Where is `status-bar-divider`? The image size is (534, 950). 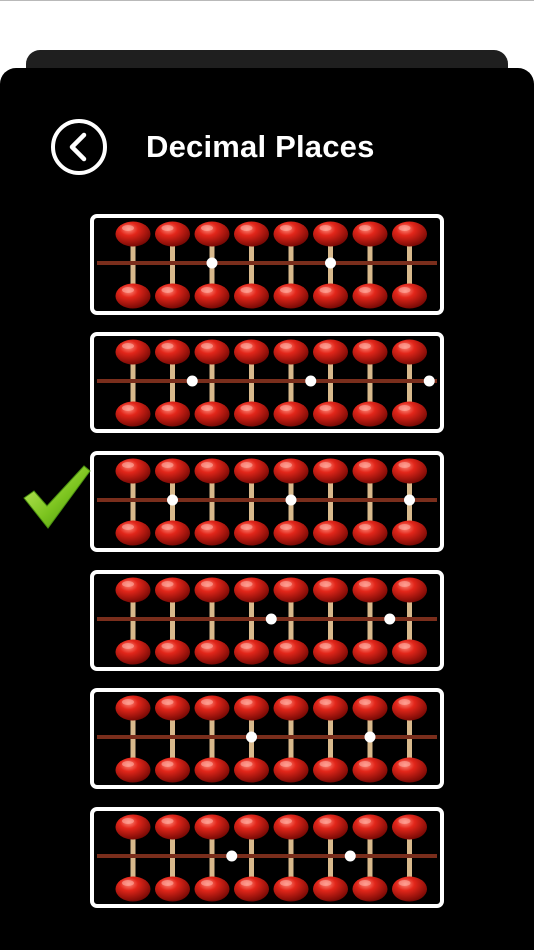 status-bar-divider is located at coordinates (267, 0).